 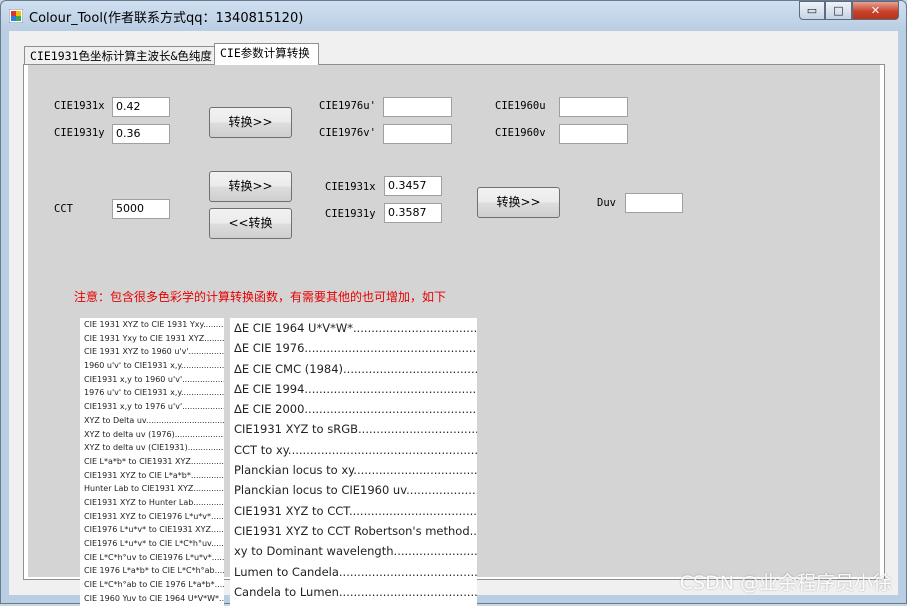 What do you see at coordinates (79, 133) in the screenshot?
I see `cie1931y-label: CIE1931y` at bounding box center [79, 133].